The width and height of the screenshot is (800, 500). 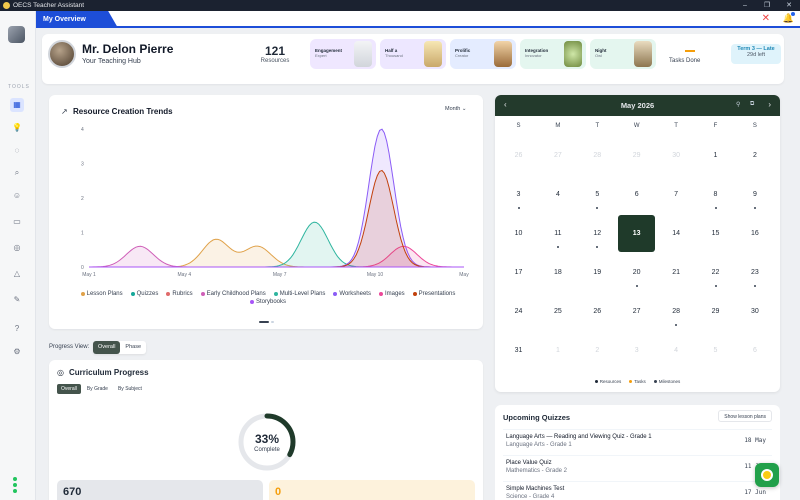 I want to click on legend-item: Early Childhood Plans, so click(x=233, y=294).